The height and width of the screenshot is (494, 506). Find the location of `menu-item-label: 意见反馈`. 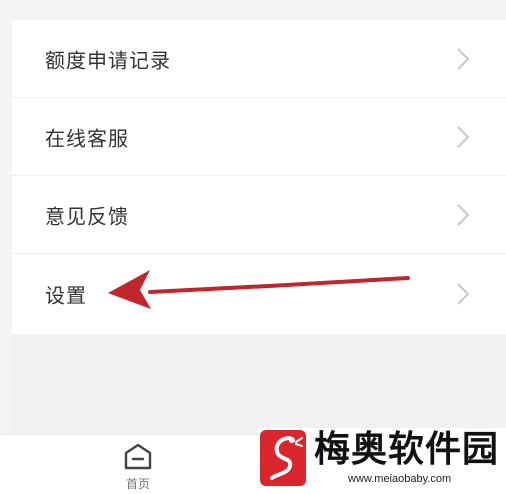

menu-item-label: 意见反馈 is located at coordinates (87, 216).